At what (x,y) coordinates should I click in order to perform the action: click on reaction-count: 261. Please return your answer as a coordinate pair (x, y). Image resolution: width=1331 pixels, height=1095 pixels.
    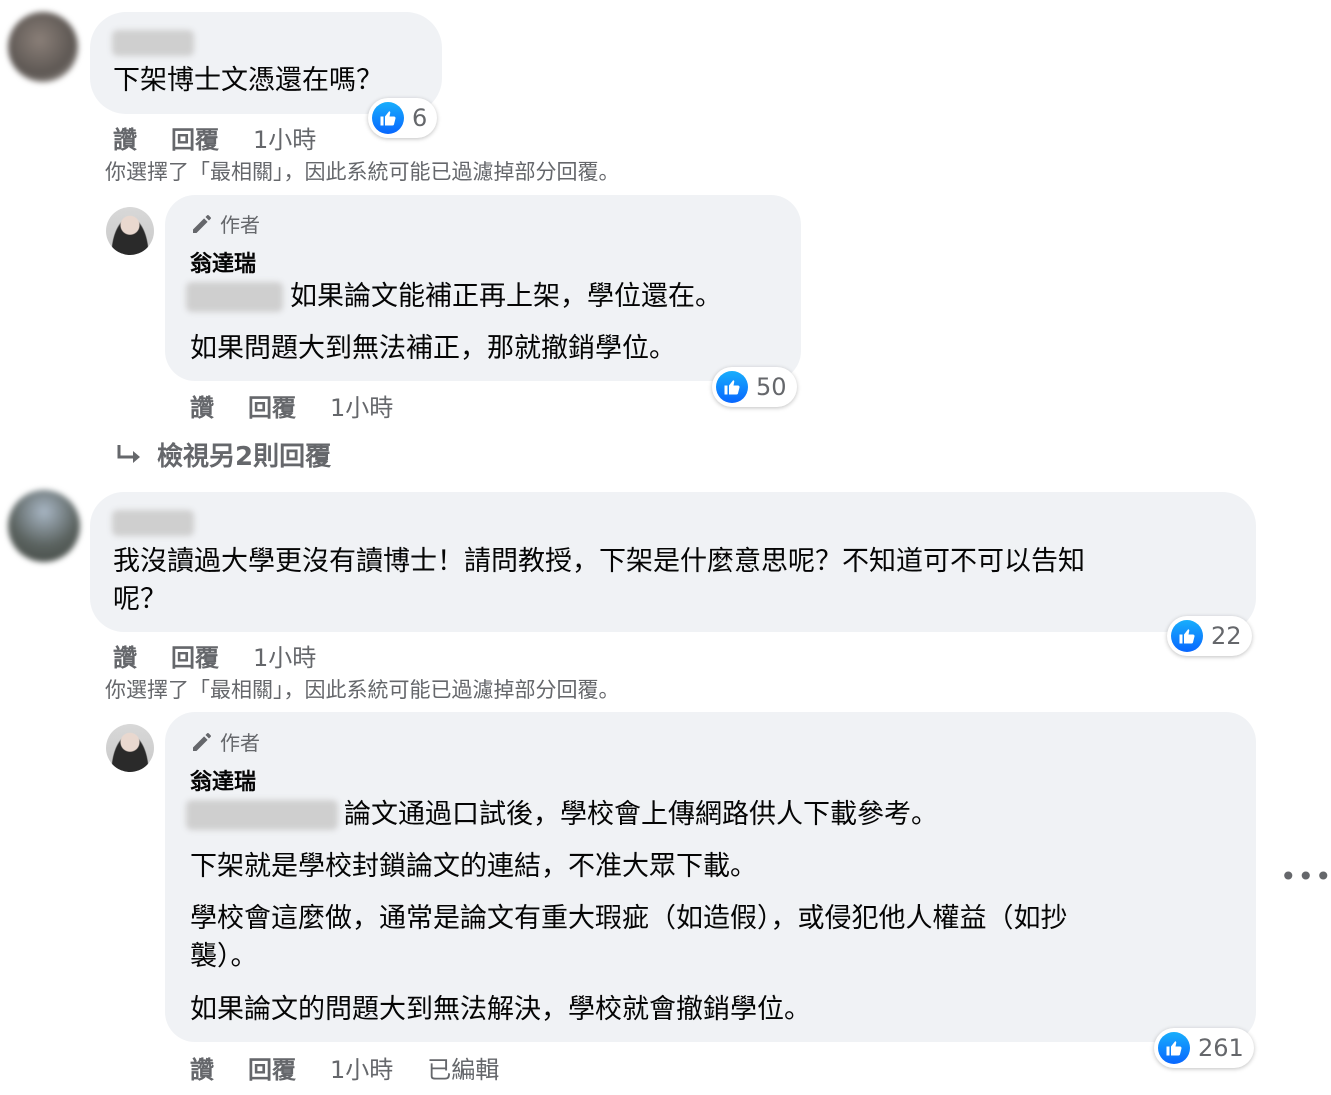
    Looking at the image, I should click on (1204, 1048).